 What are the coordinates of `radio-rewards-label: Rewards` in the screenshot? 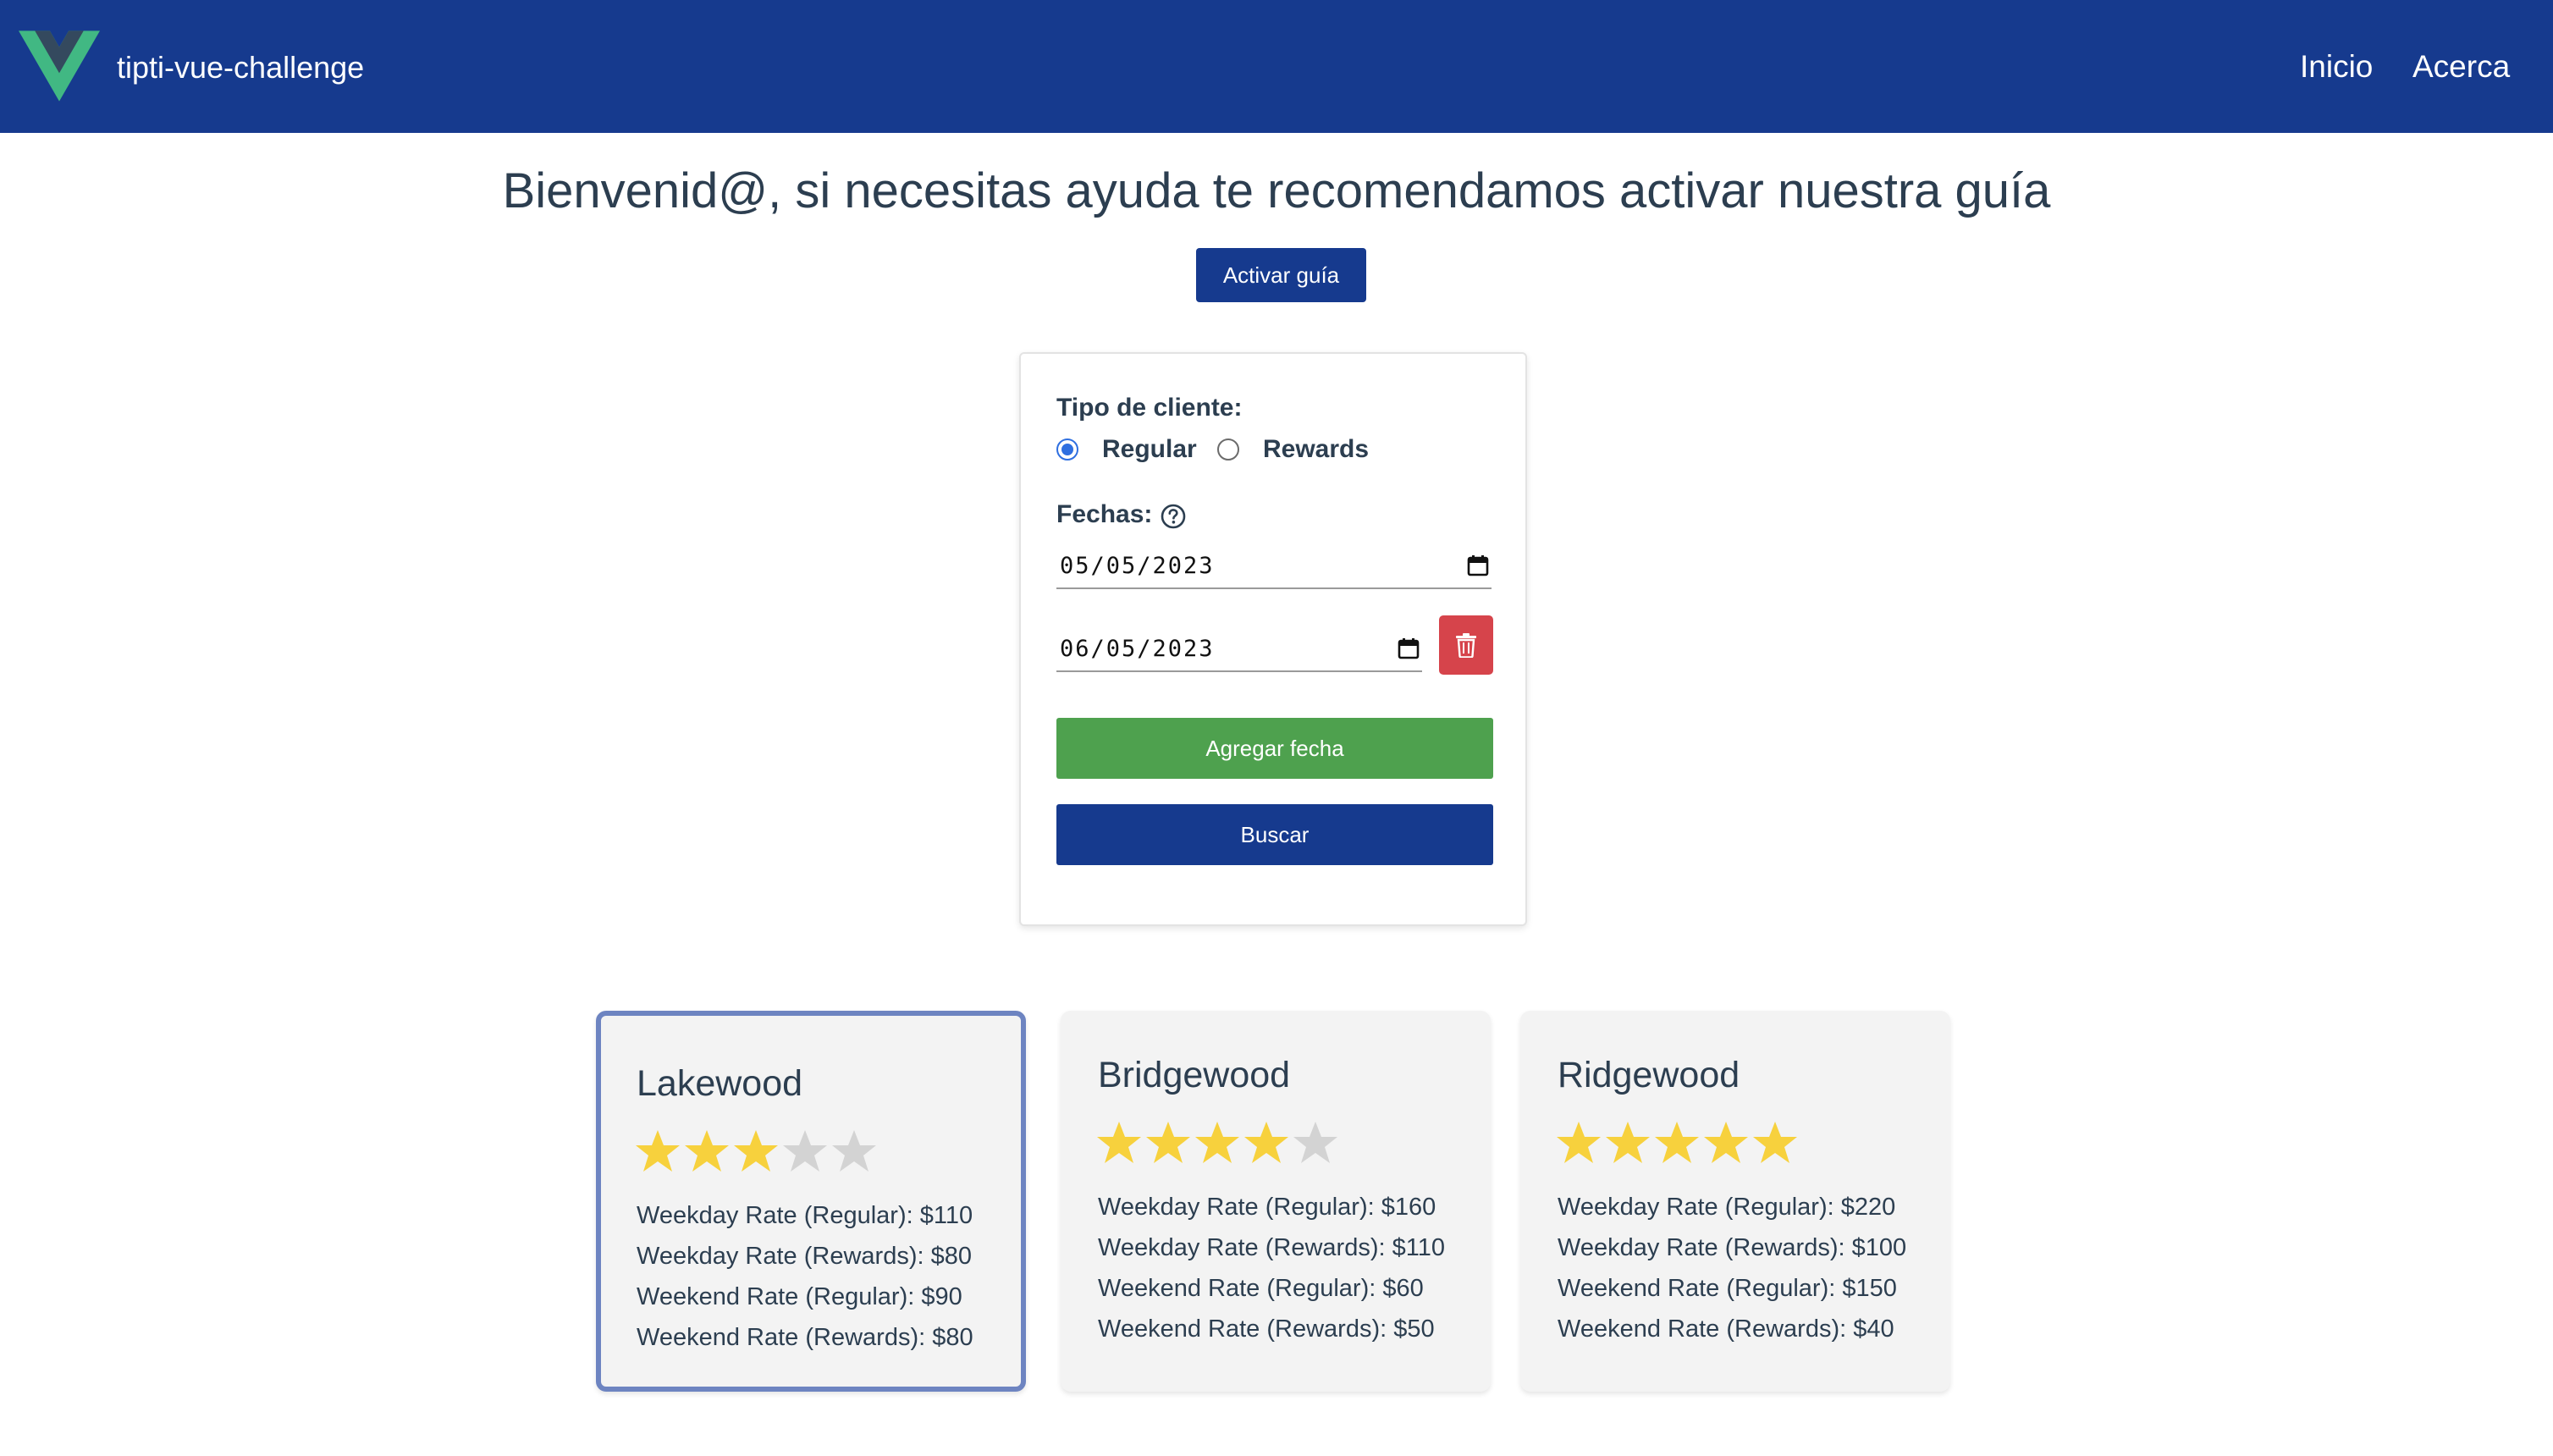 It's located at (1316, 449).